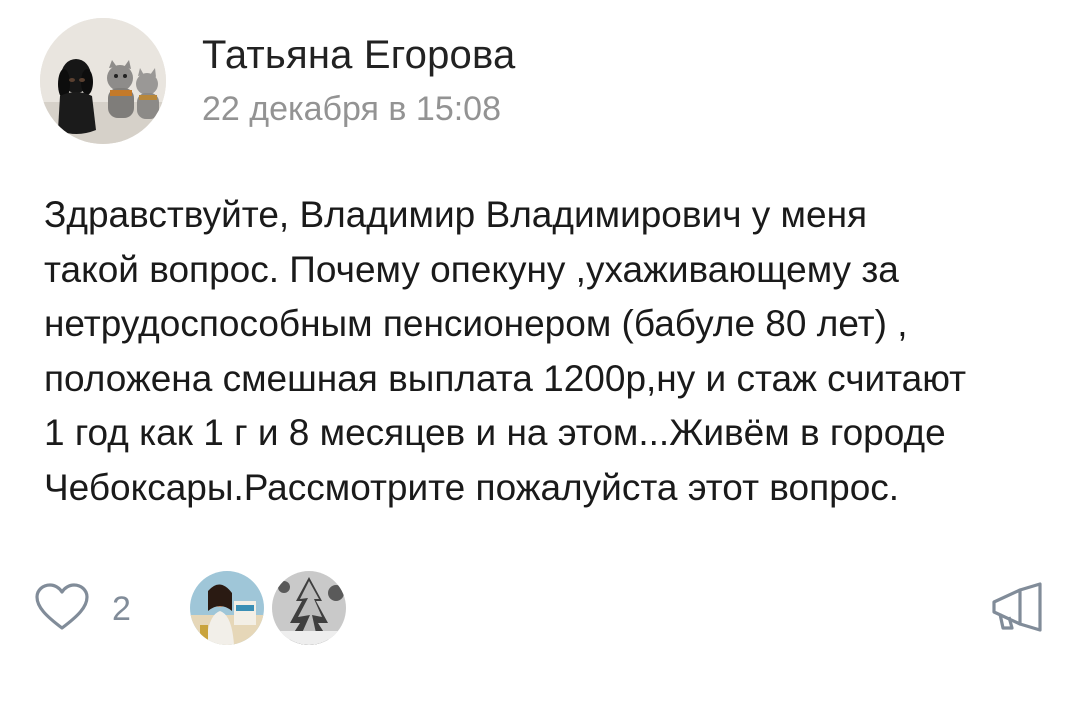  I want to click on author-avatar, so click(103, 81).